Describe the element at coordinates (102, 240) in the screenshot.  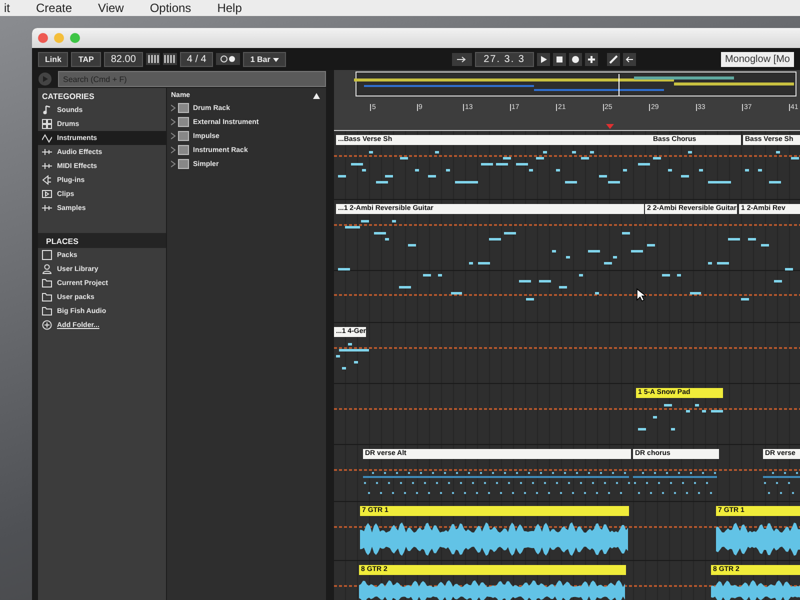
I see `places-heading: PLACES` at that location.